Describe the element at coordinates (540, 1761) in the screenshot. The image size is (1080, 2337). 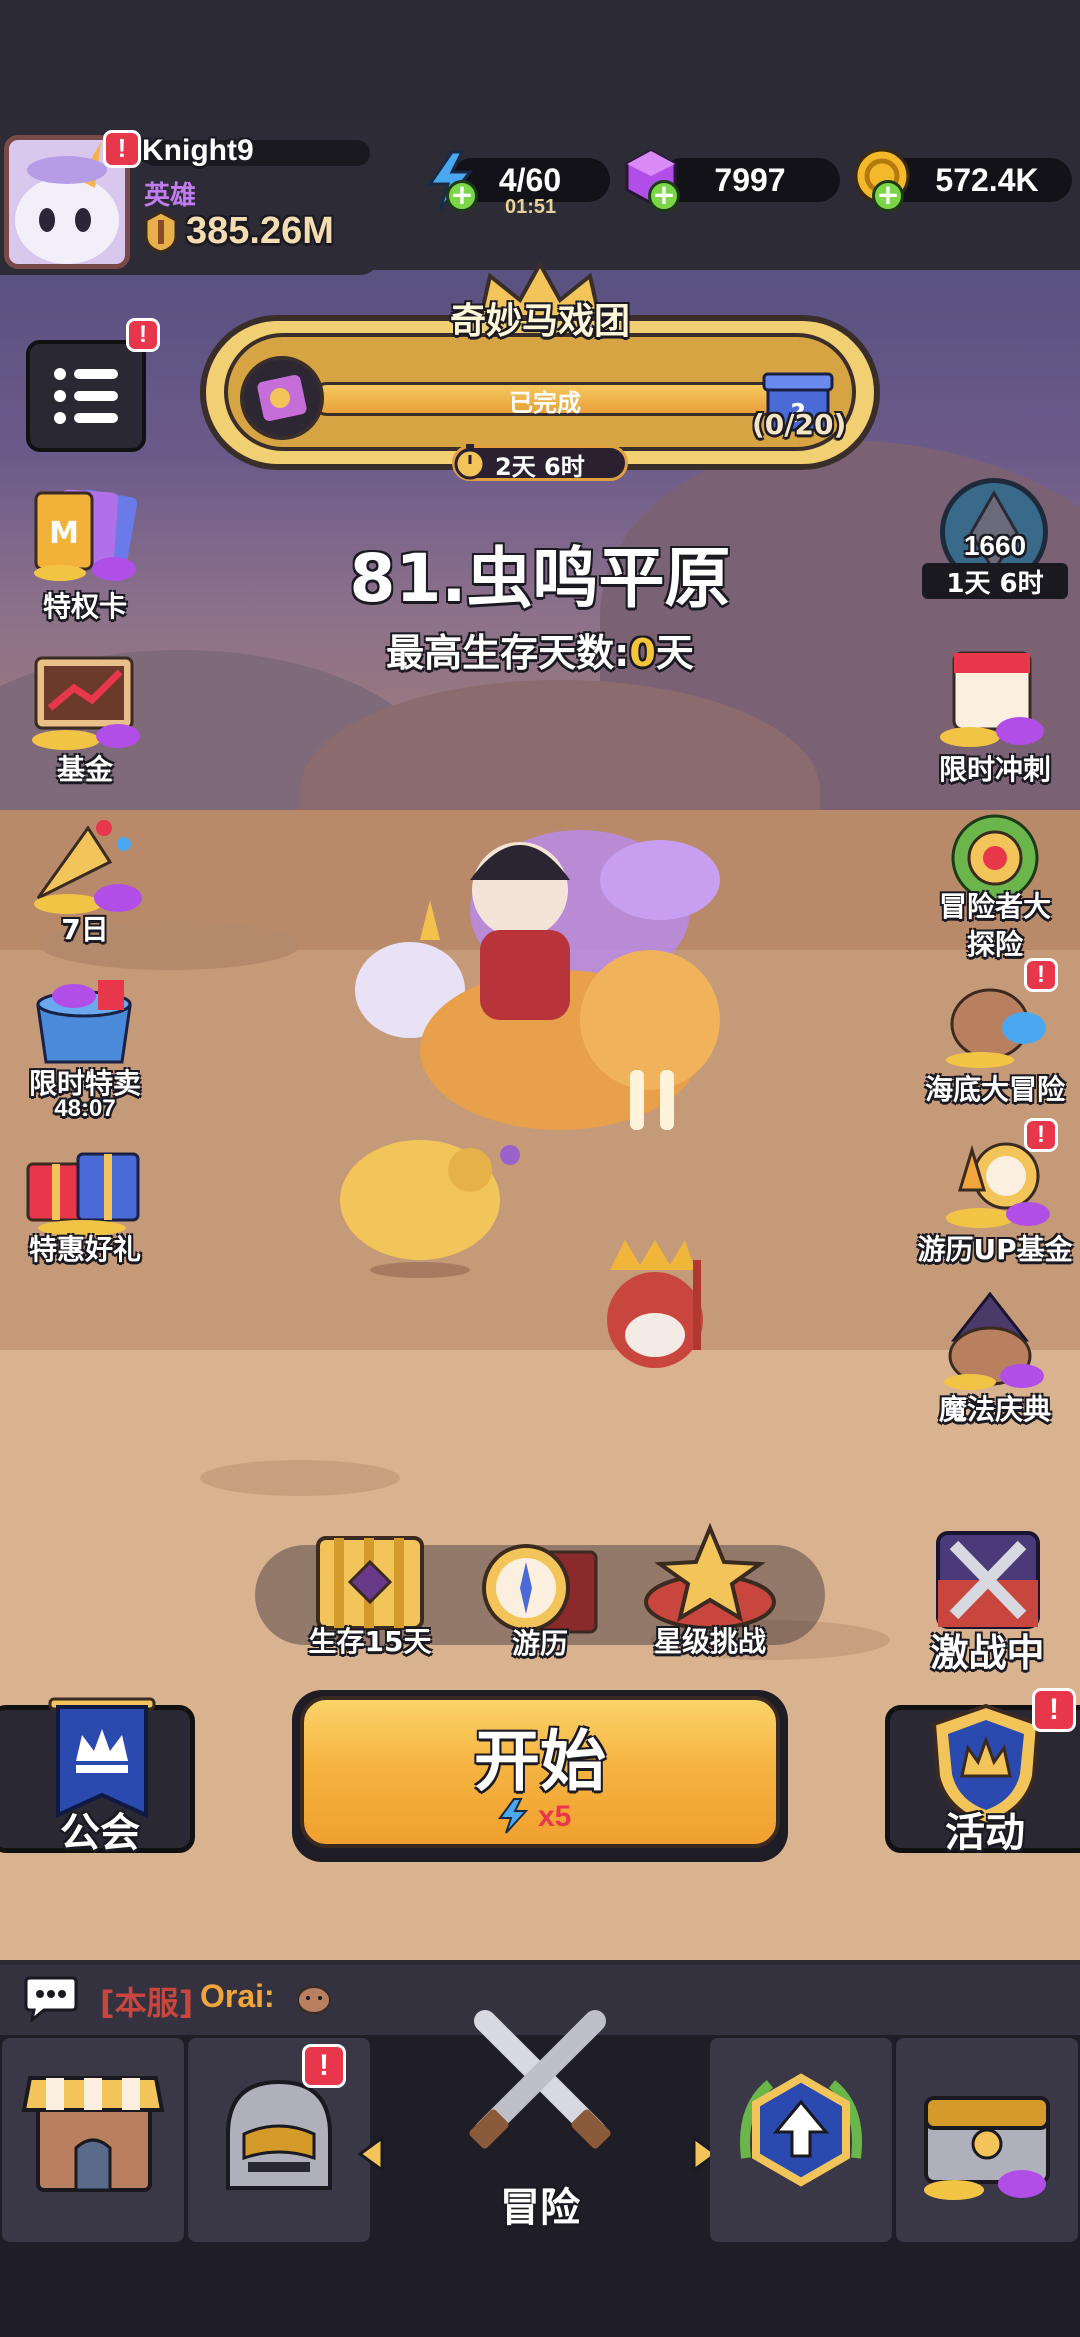
I see `start-button-label: 开始` at that location.